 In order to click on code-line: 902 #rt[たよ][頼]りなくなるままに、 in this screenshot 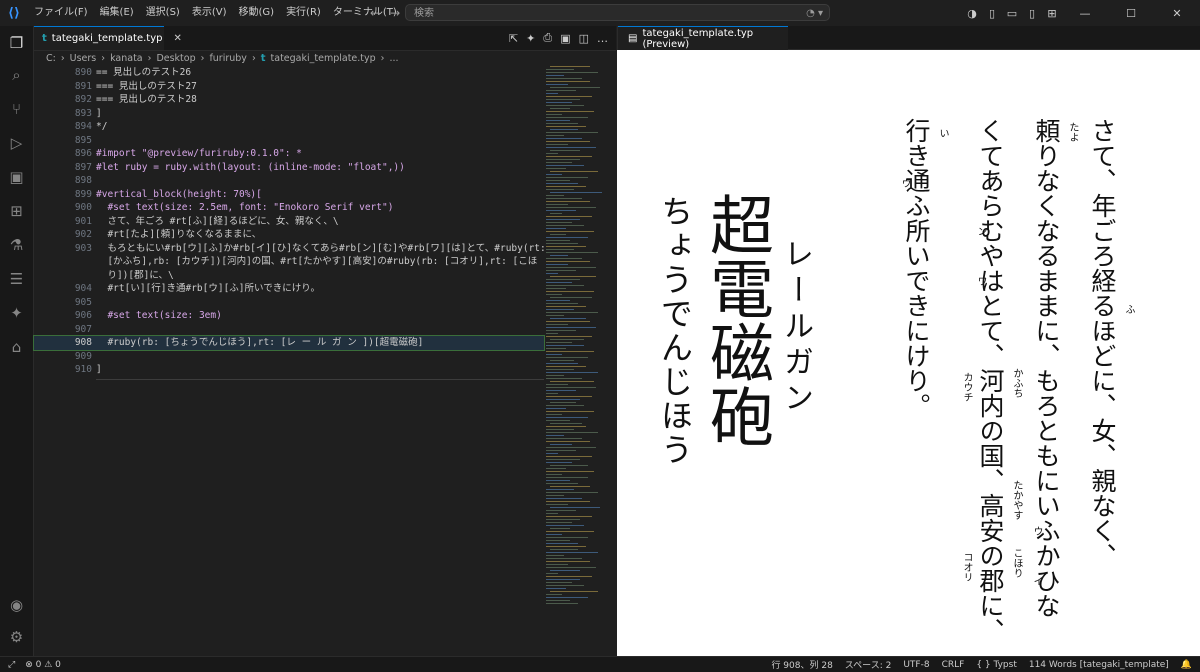, I will do `click(289, 235)`.